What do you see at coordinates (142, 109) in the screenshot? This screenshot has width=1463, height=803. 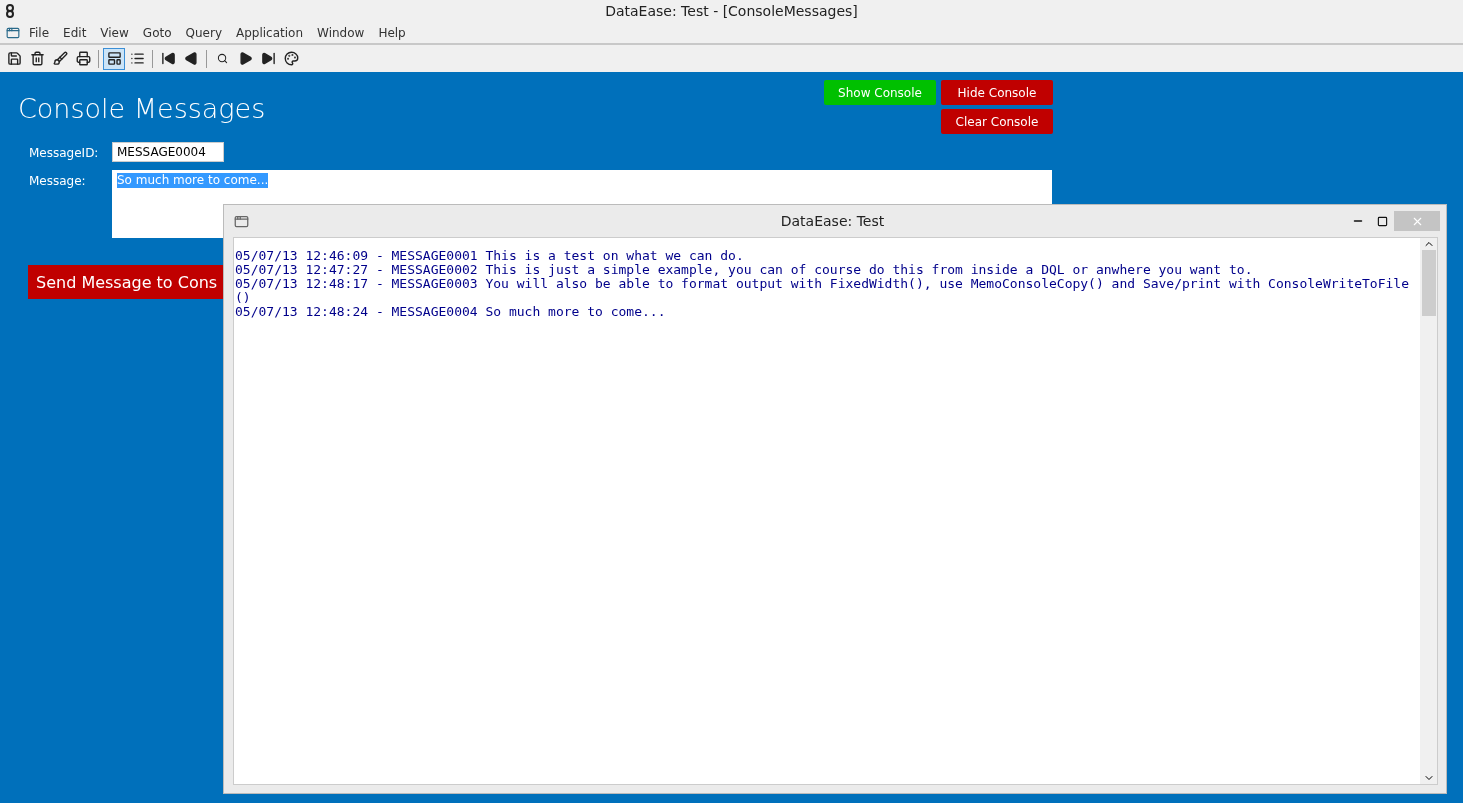 I see `page-heading: Console Messages` at bounding box center [142, 109].